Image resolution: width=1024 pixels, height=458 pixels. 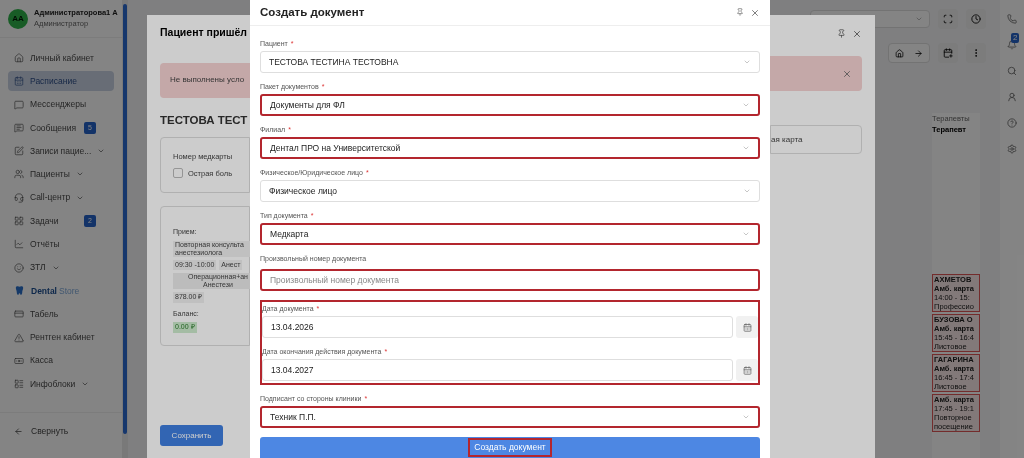 What do you see at coordinates (204, 32) in the screenshot?
I see `dialog-title: Пациент пришёл` at bounding box center [204, 32].